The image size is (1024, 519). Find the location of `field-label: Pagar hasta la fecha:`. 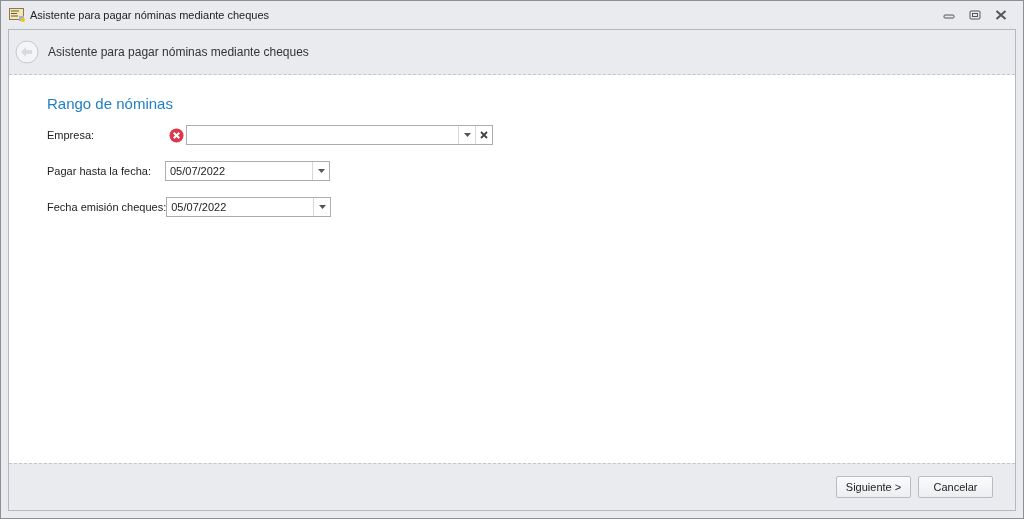

field-label: Pagar hasta la fecha: is located at coordinates (99, 171).